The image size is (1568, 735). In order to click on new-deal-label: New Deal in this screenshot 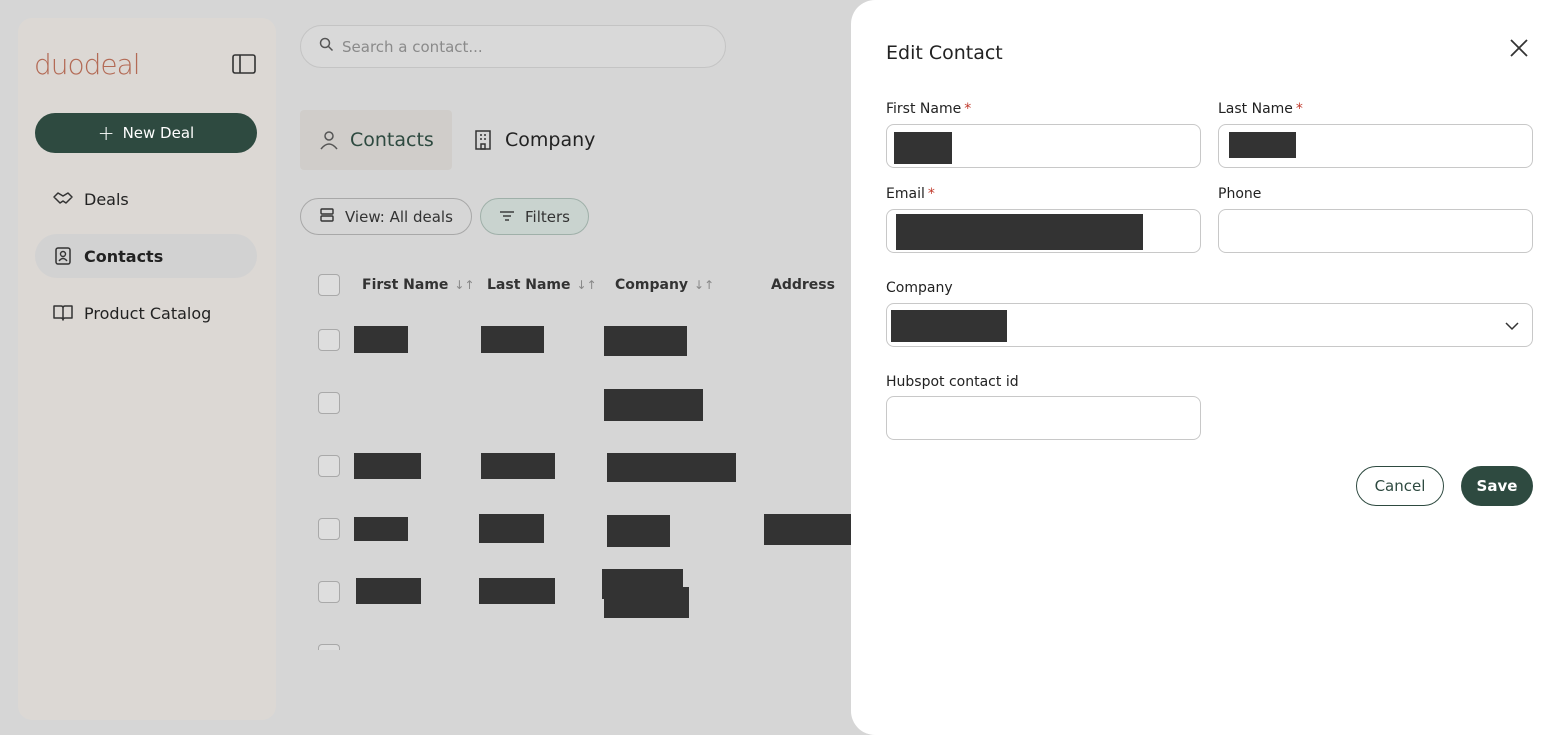, I will do `click(158, 133)`.